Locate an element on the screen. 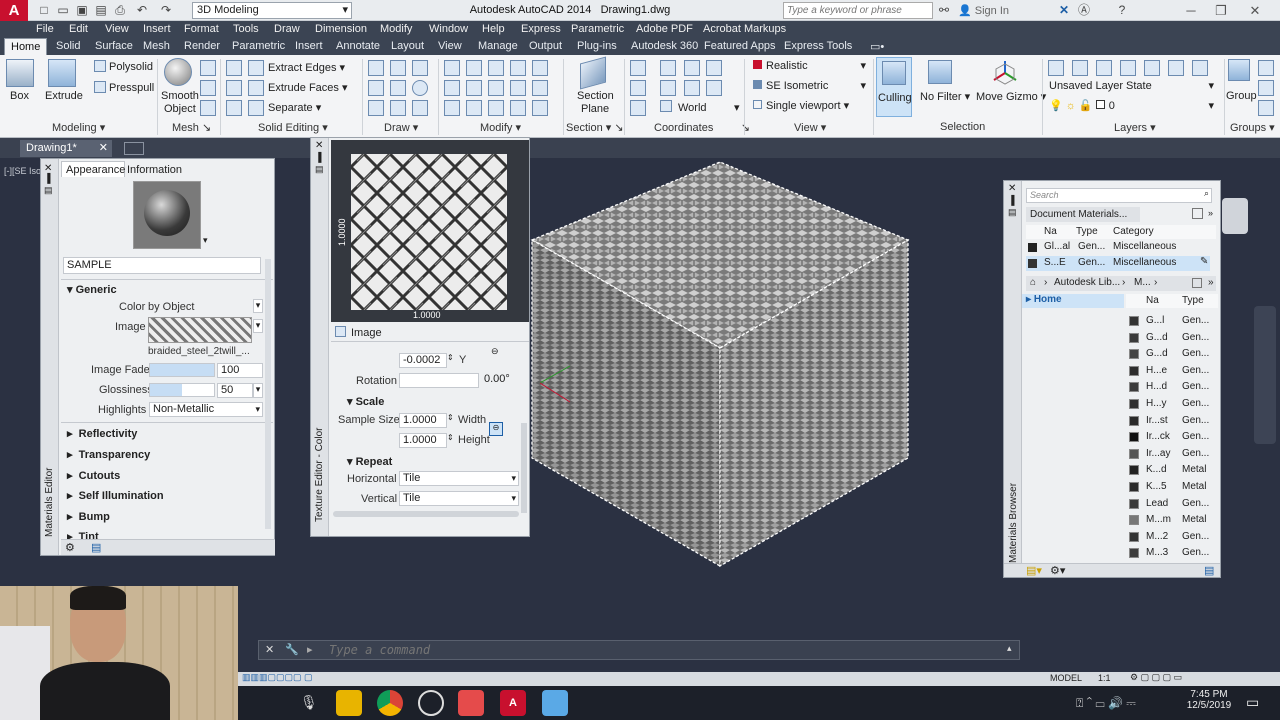  panel-section: Section ▾ ↘ is located at coordinates (595, 127).